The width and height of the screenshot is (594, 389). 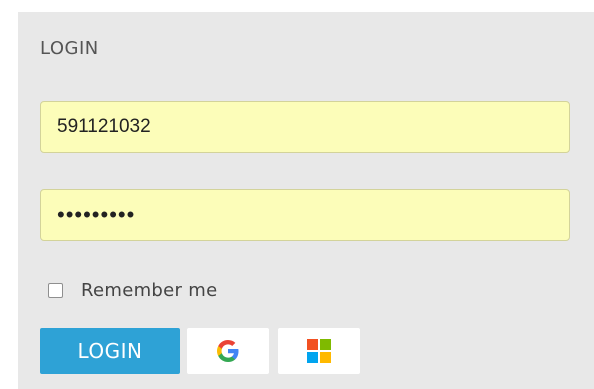 I want to click on remember-me-label: Remember me, so click(x=149, y=290).